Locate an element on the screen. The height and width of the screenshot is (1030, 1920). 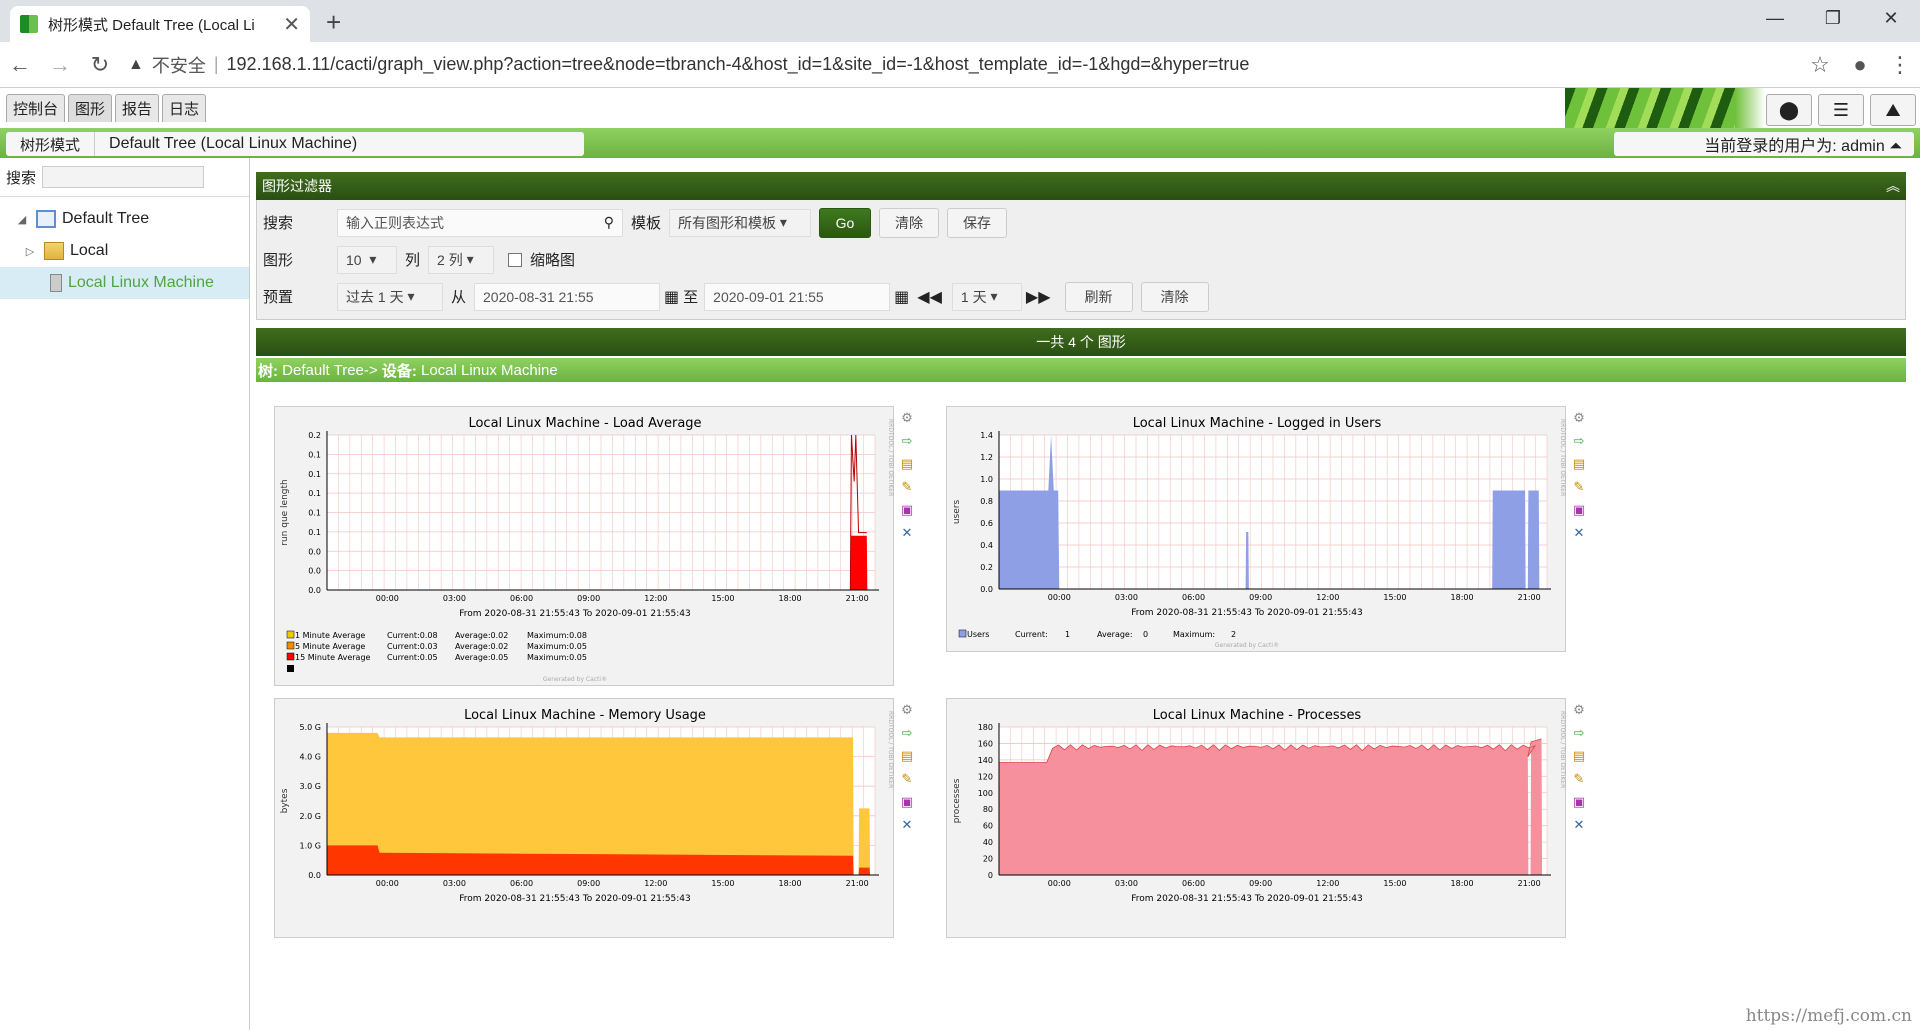
graph-actions: ⚙ ⇨ ▤ ✎ ▣ ✕ is located at coordinates (907, 767).